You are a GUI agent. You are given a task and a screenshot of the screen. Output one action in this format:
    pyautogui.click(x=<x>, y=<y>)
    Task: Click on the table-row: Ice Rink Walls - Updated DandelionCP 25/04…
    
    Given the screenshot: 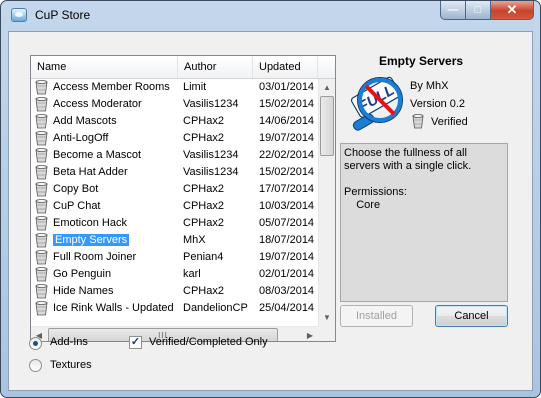 What is the action you would take?
    pyautogui.click(x=174, y=308)
    